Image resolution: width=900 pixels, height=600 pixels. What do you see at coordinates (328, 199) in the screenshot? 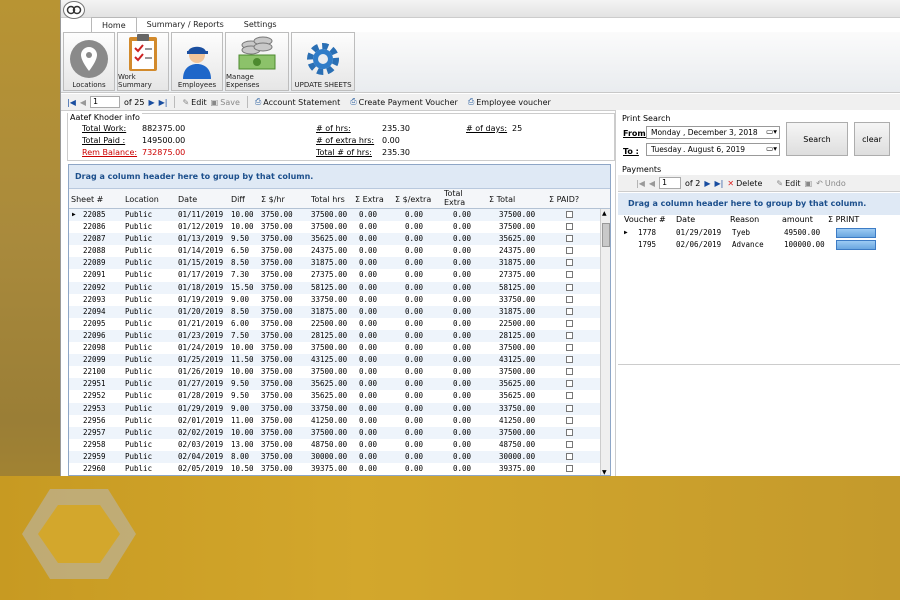
I see `column-header-total-hrs: Total hrs` at bounding box center [328, 199].